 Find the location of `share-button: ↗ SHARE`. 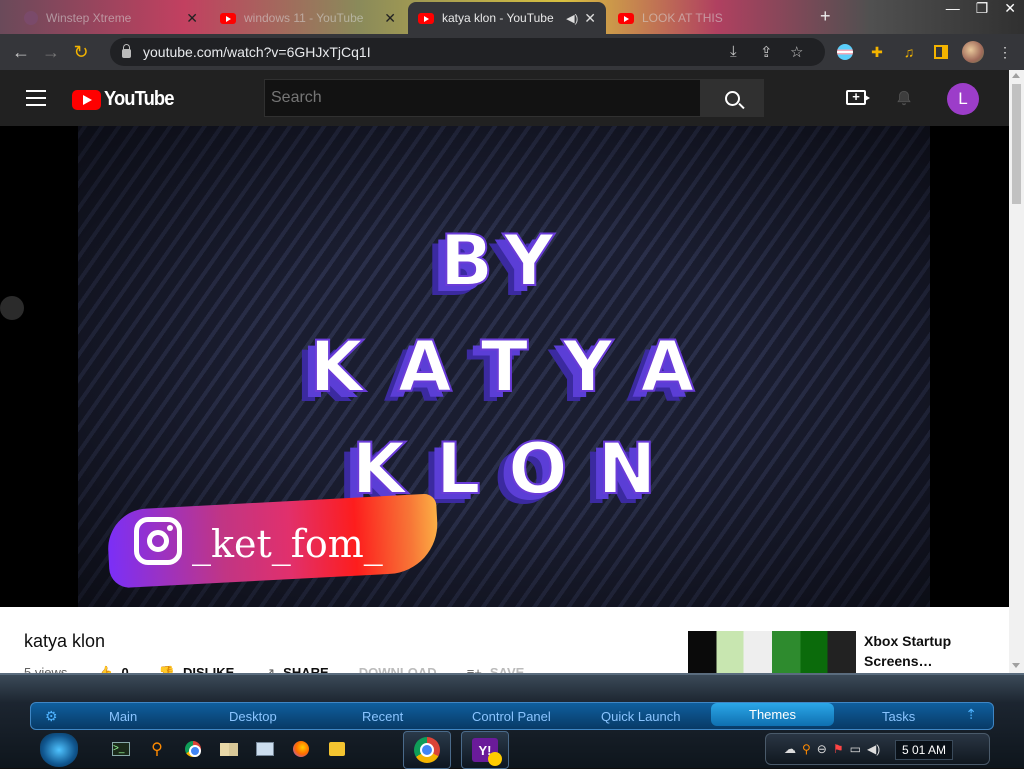

share-button: ↗ SHARE is located at coordinates (296, 669).